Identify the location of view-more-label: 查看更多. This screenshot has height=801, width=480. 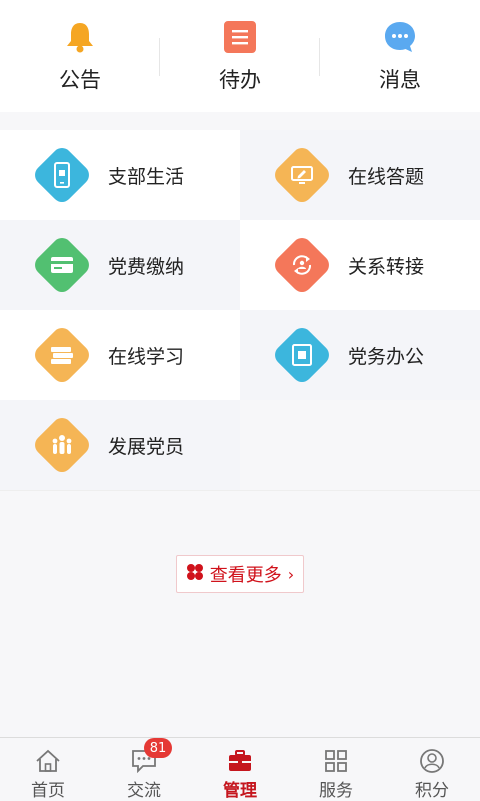
(245, 575).